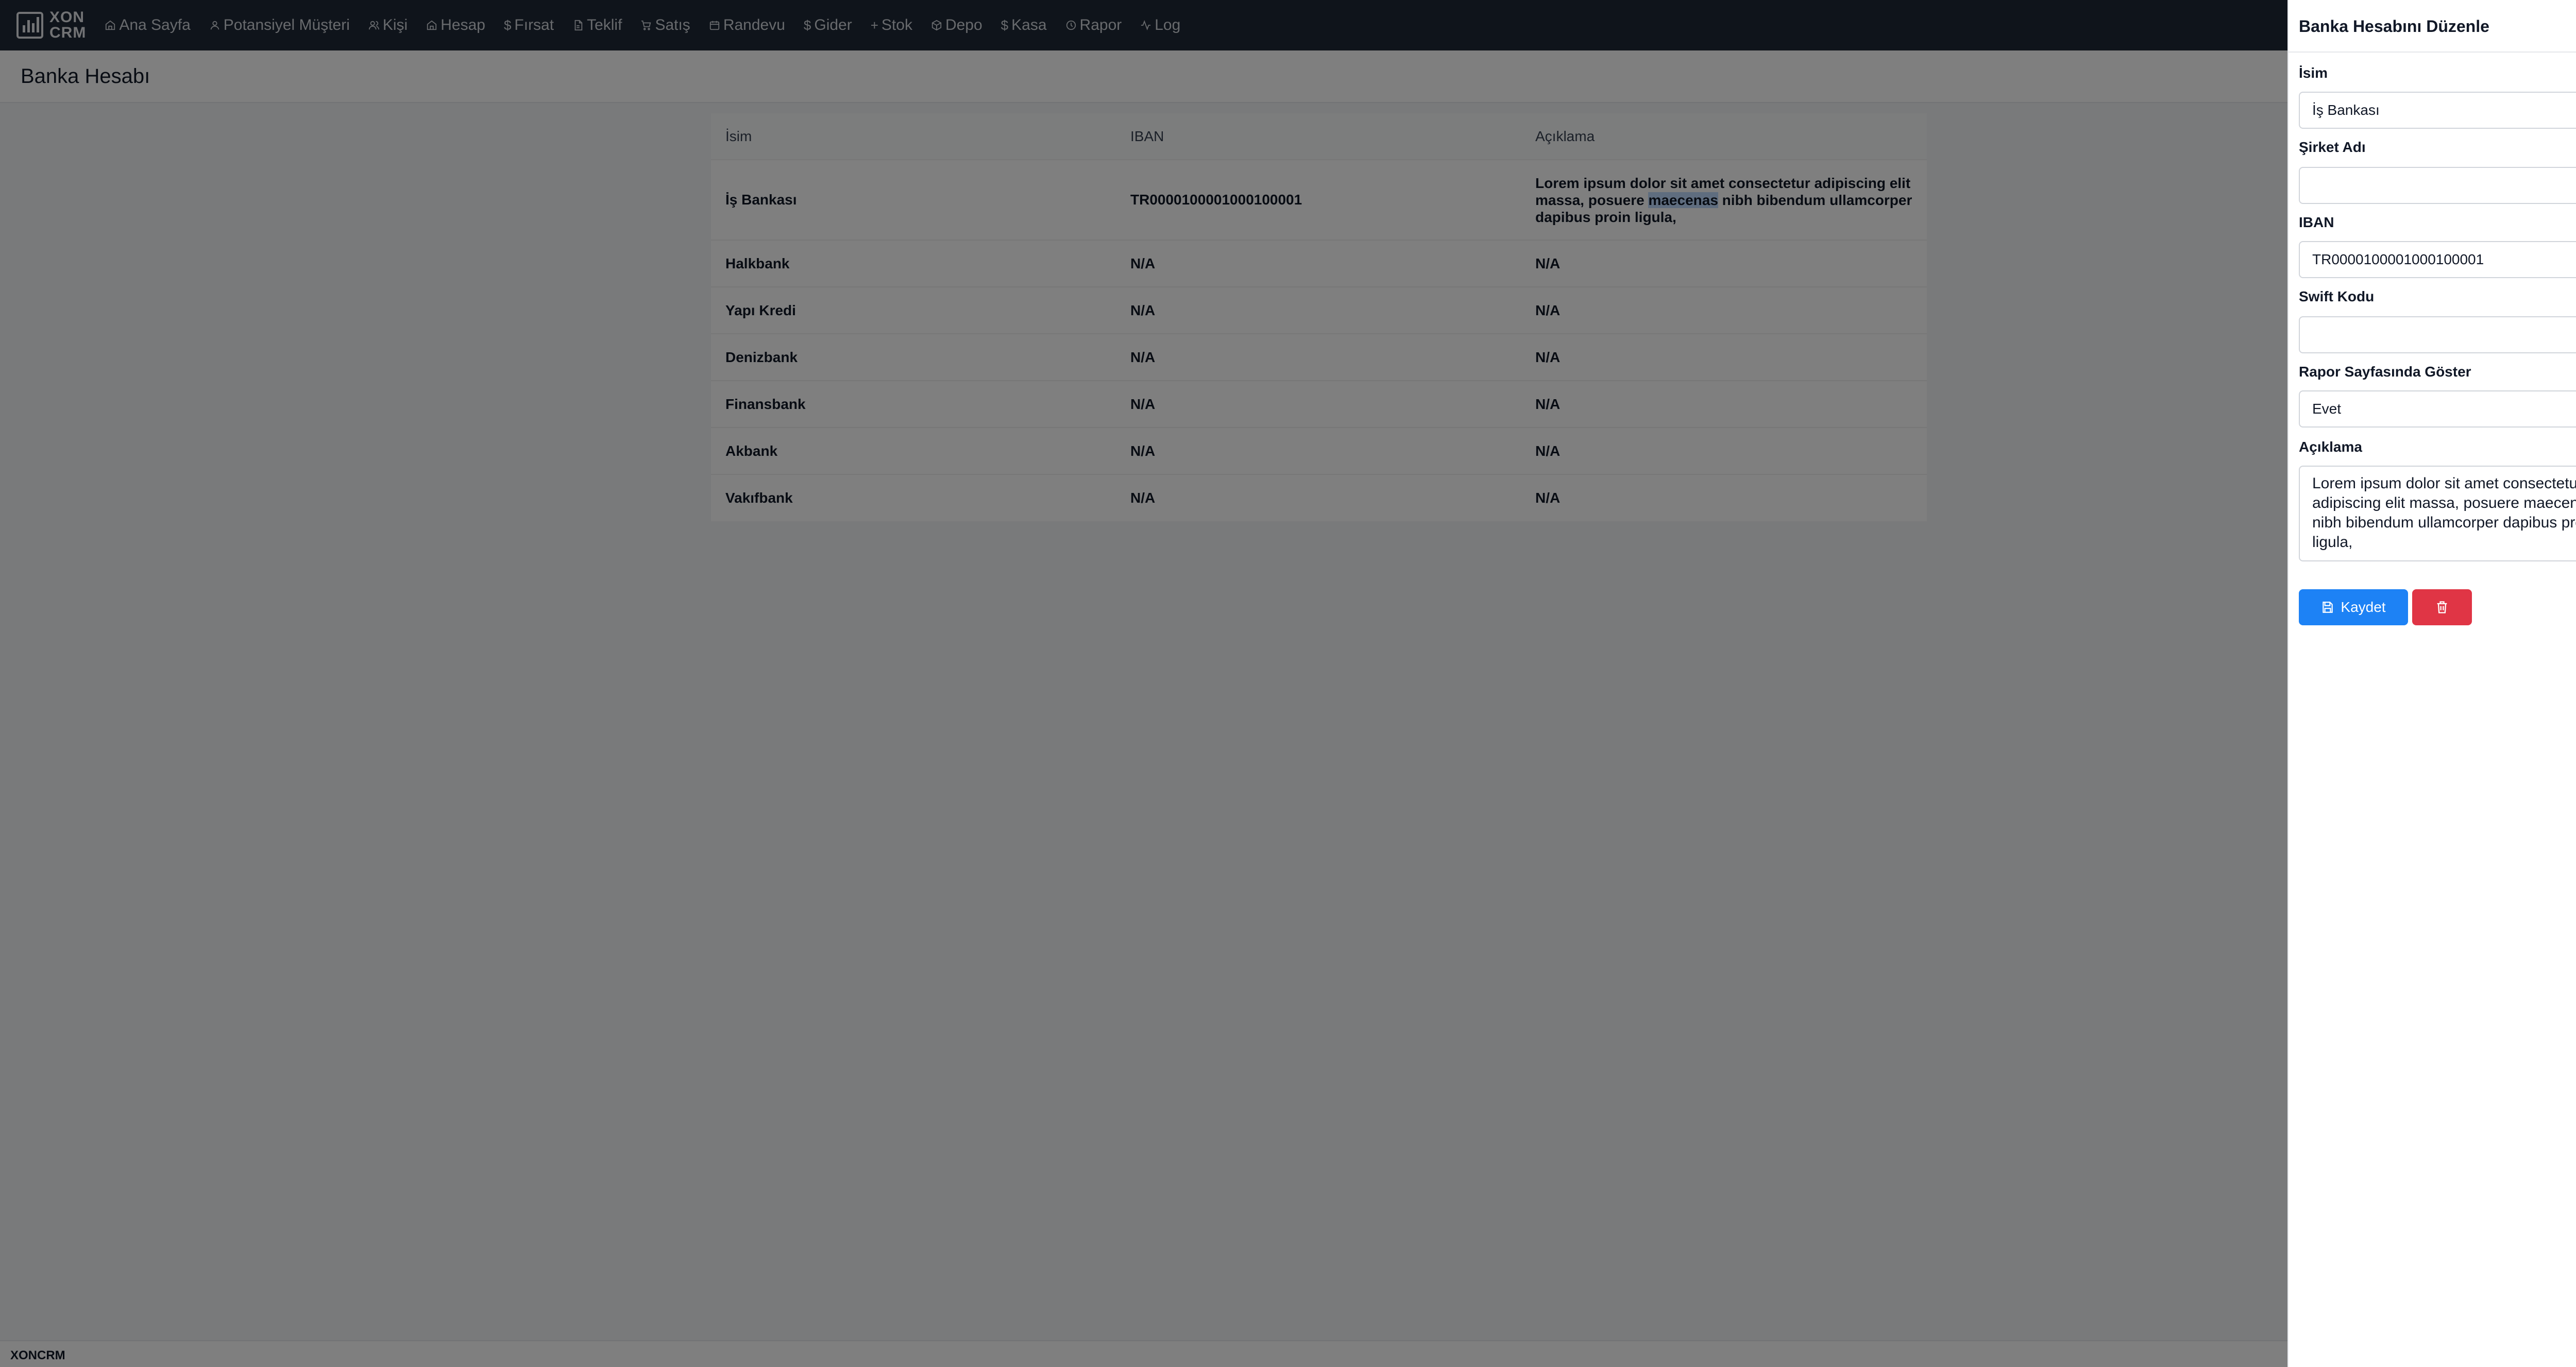 Image resolution: width=2576 pixels, height=1367 pixels. I want to click on trash-icon, so click(2442, 607).